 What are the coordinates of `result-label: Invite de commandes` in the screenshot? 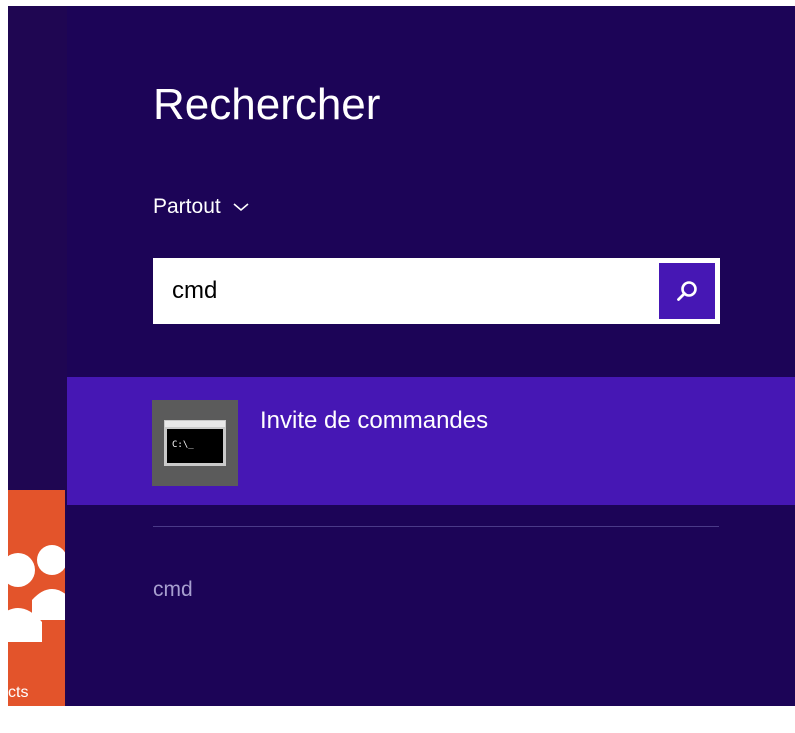 It's located at (374, 420).